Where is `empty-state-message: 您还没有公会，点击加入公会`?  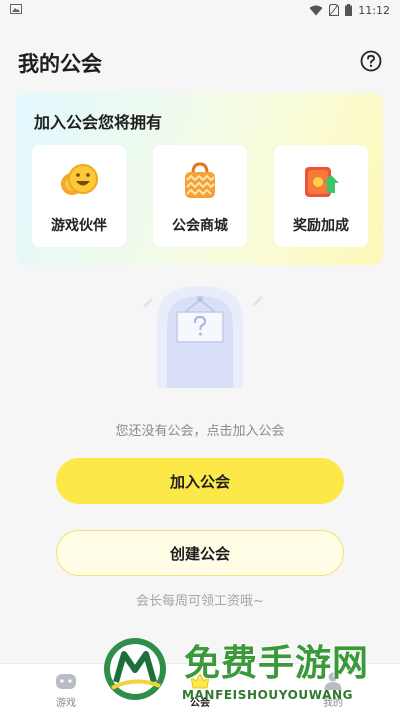 empty-state-message: 您还没有公会，点击加入公会 is located at coordinates (200, 431).